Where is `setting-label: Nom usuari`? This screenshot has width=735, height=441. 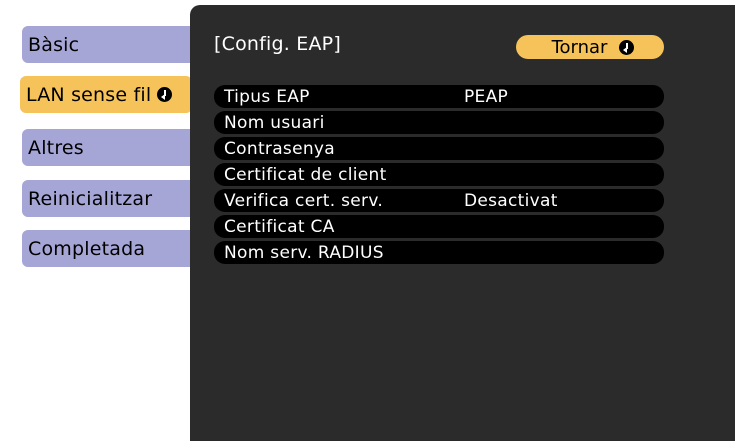 setting-label: Nom usuari is located at coordinates (274, 122).